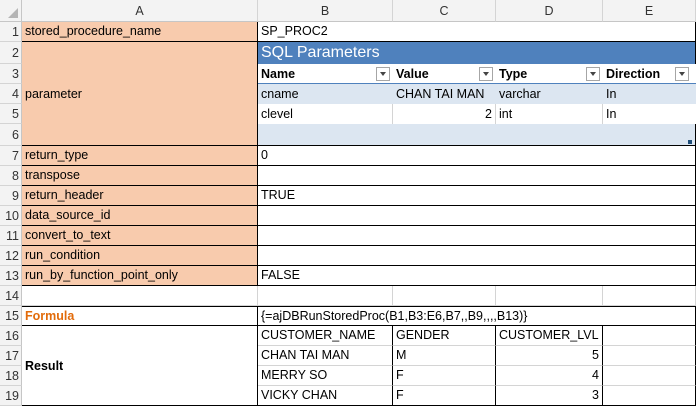  What do you see at coordinates (278, 74) in the screenshot?
I see `sql-header-name-label: Name` at bounding box center [278, 74].